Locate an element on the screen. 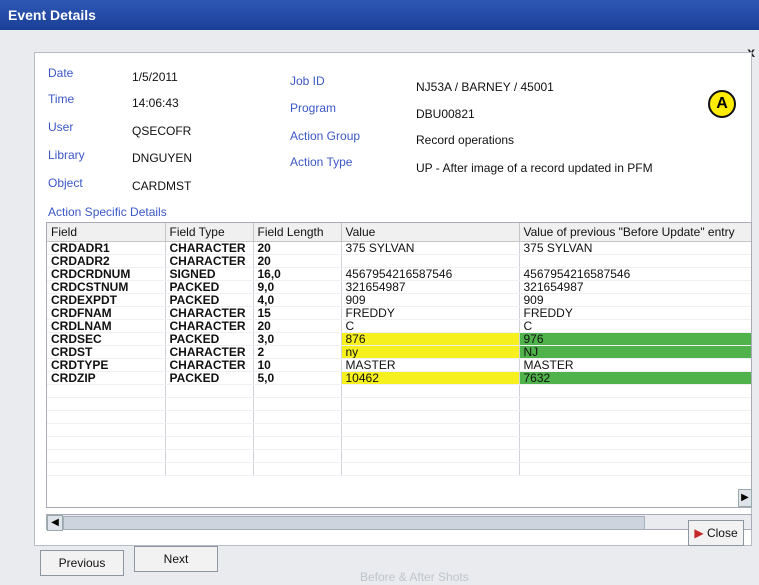  time-label: Time is located at coordinates (61, 99).